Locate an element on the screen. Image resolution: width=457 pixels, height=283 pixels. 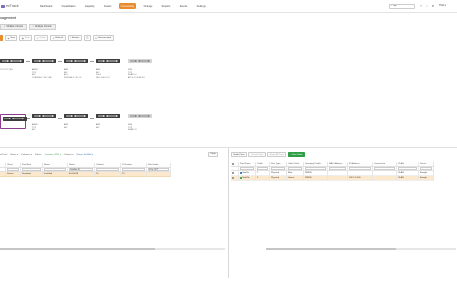
user-menu: TMA ▾ is located at coordinates (442, 5).